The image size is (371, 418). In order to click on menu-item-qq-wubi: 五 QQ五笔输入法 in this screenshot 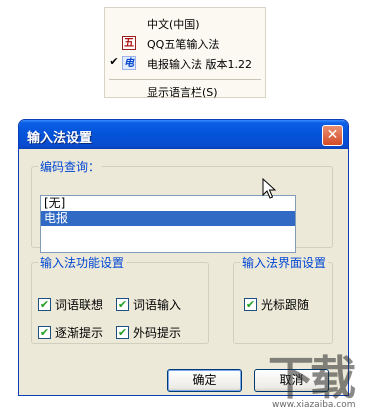, I will do `click(185, 43)`.